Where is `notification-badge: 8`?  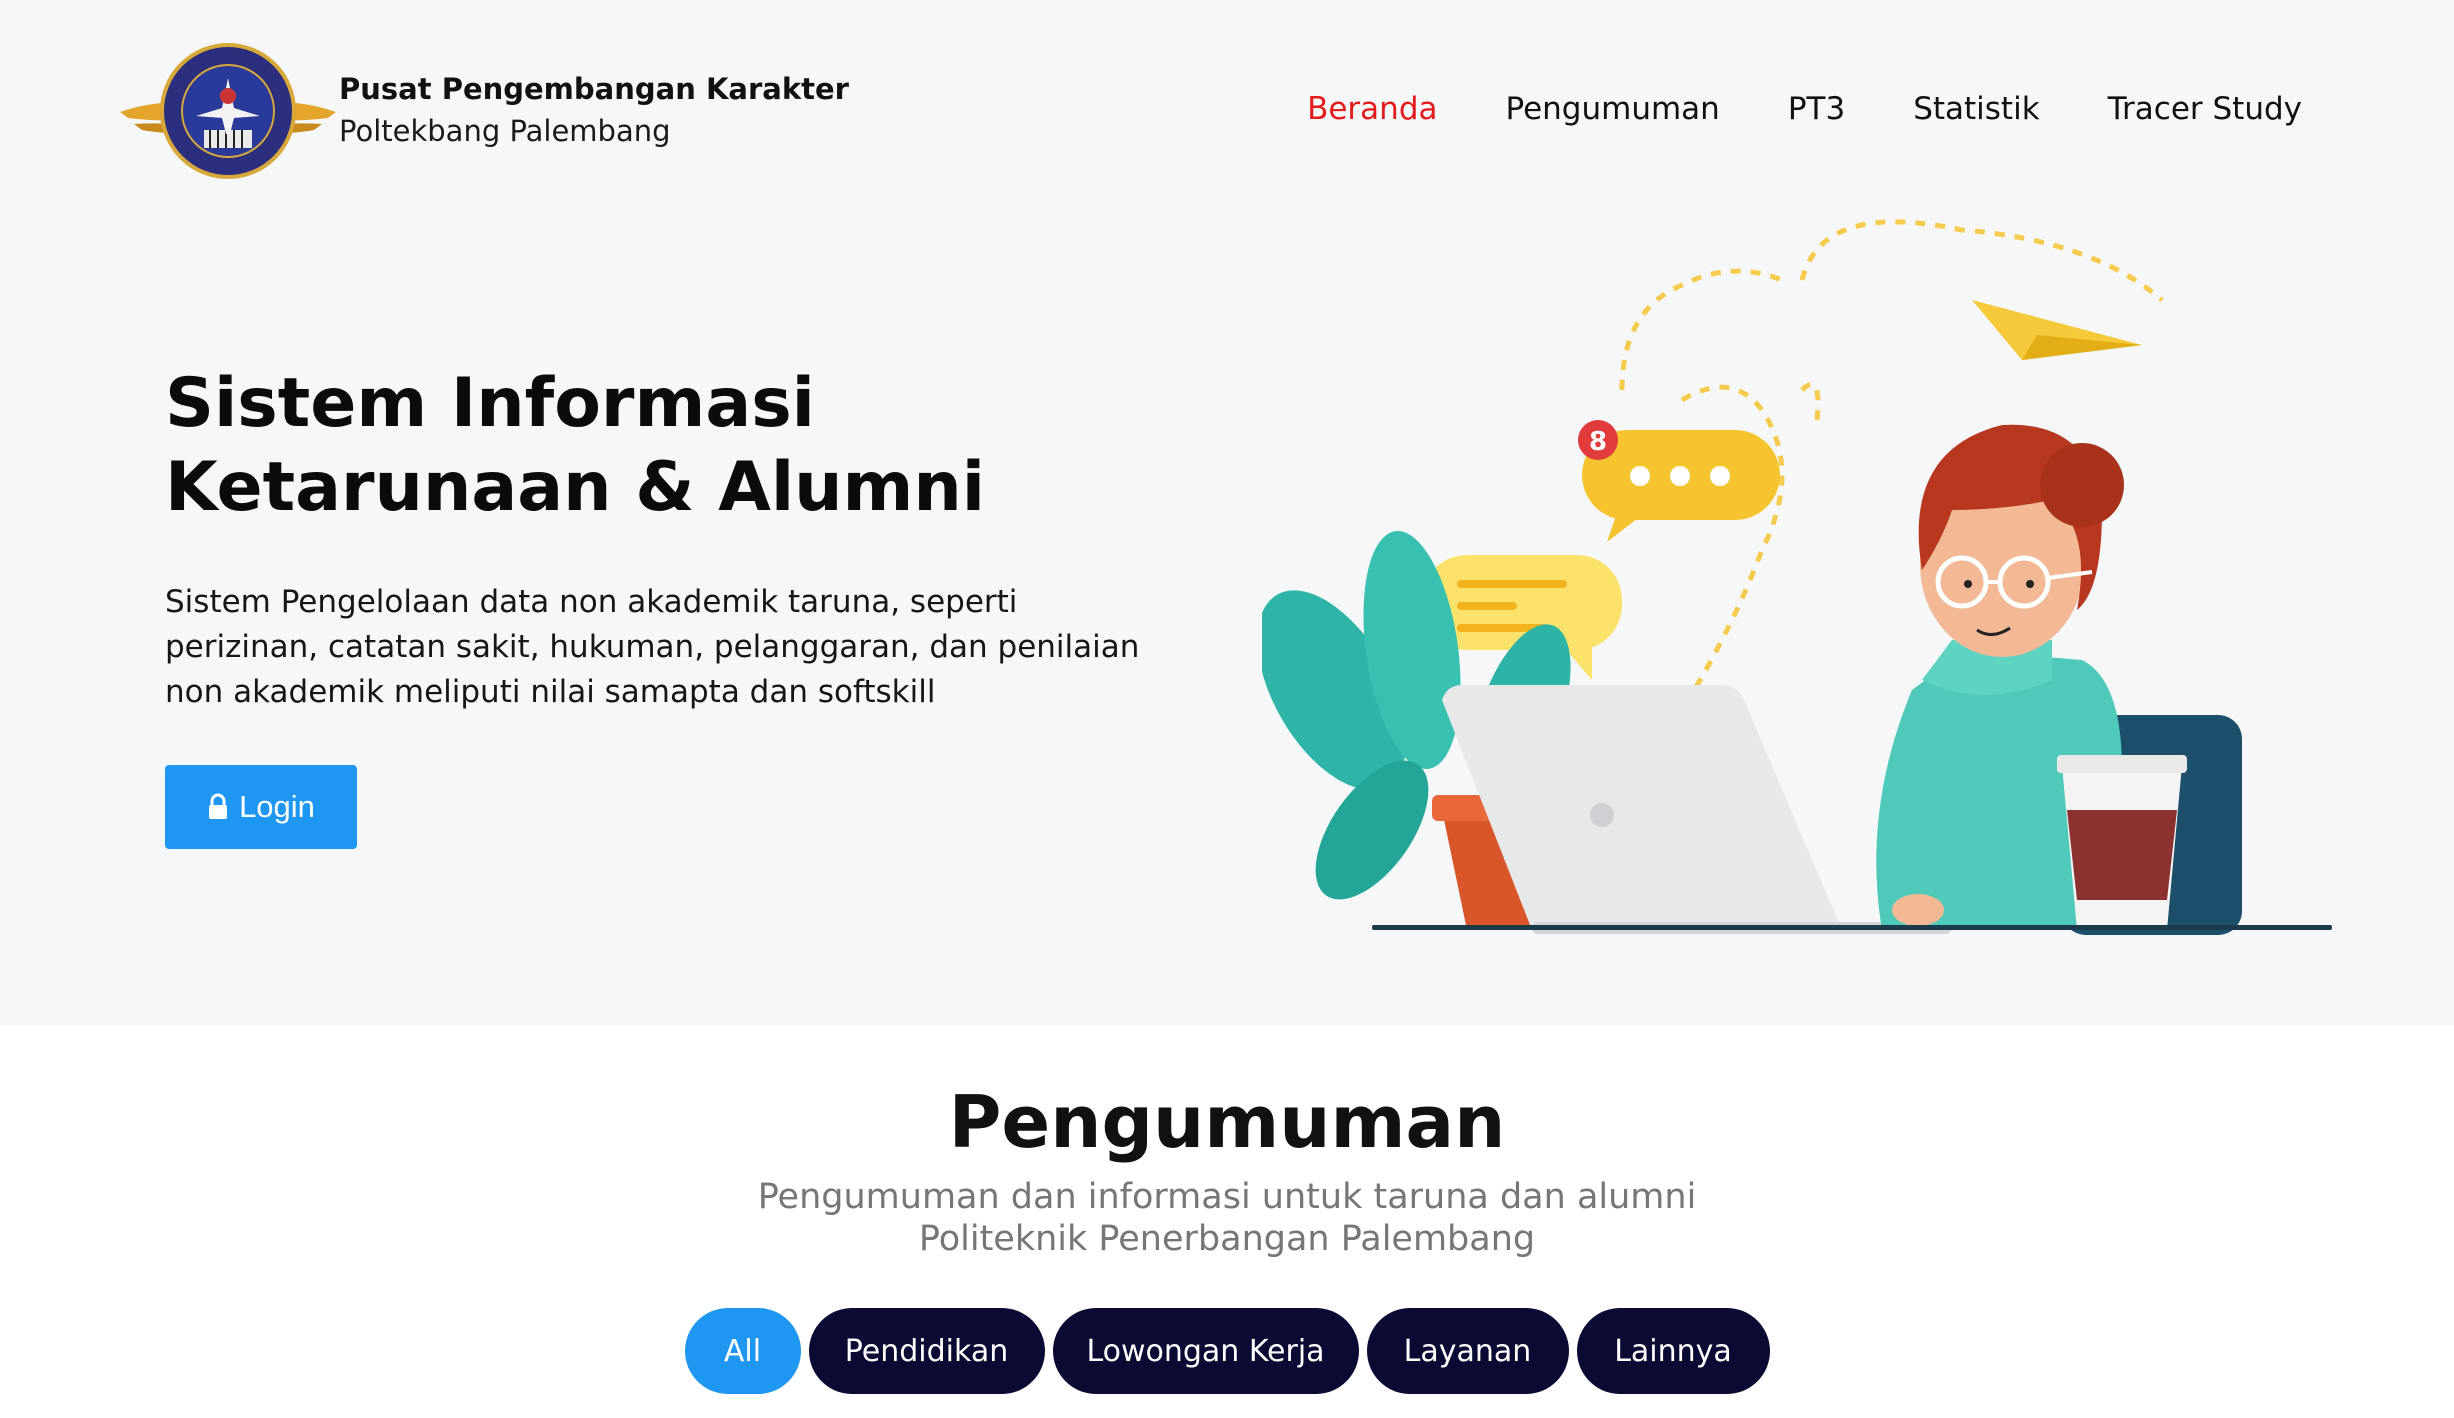
notification-badge: 8 is located at coordinates (1598, 440).